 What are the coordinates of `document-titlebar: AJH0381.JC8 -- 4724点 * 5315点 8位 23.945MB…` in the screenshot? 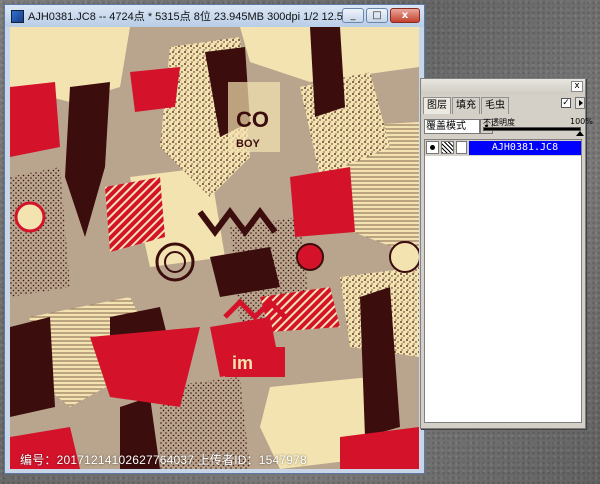 It's located at (214, 16).